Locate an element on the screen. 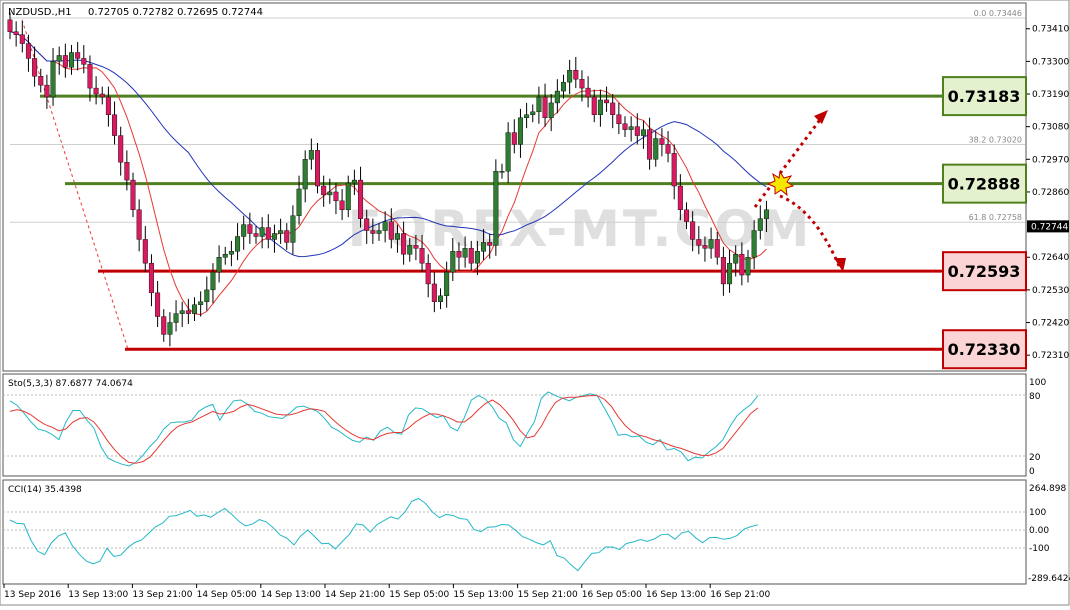 The height and width of the screenshot is (610, 1070). time-tick-label: 13 Sep 21:00 is located at coordinates (162, 595).